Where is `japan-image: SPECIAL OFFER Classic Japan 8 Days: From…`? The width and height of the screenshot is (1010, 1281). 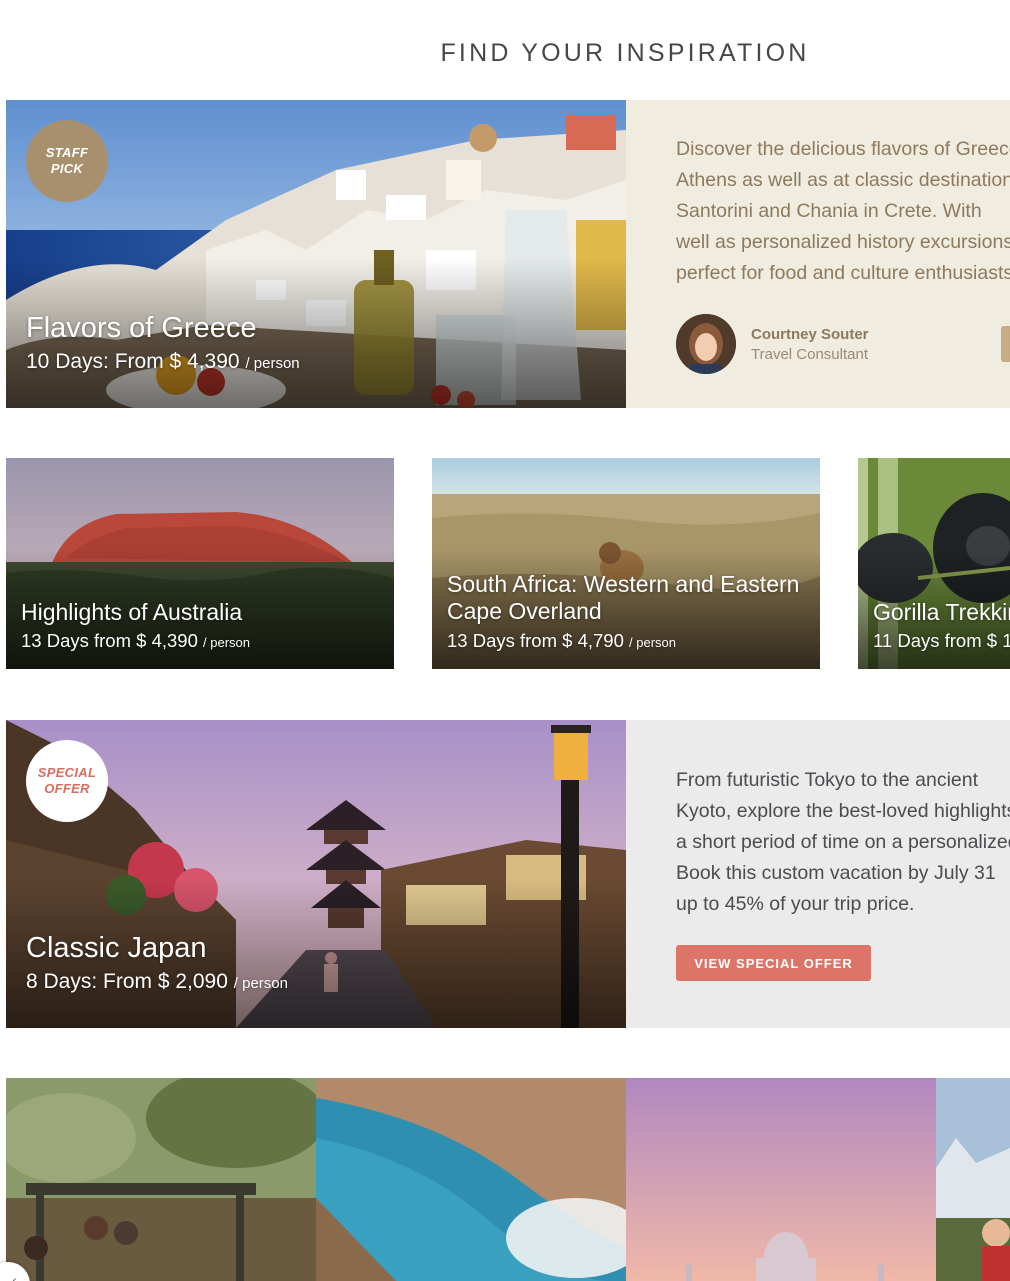
japan-image: SPECIAL OFFER Classic Japan 8 Days: From… is located at coordinates (316, 874).